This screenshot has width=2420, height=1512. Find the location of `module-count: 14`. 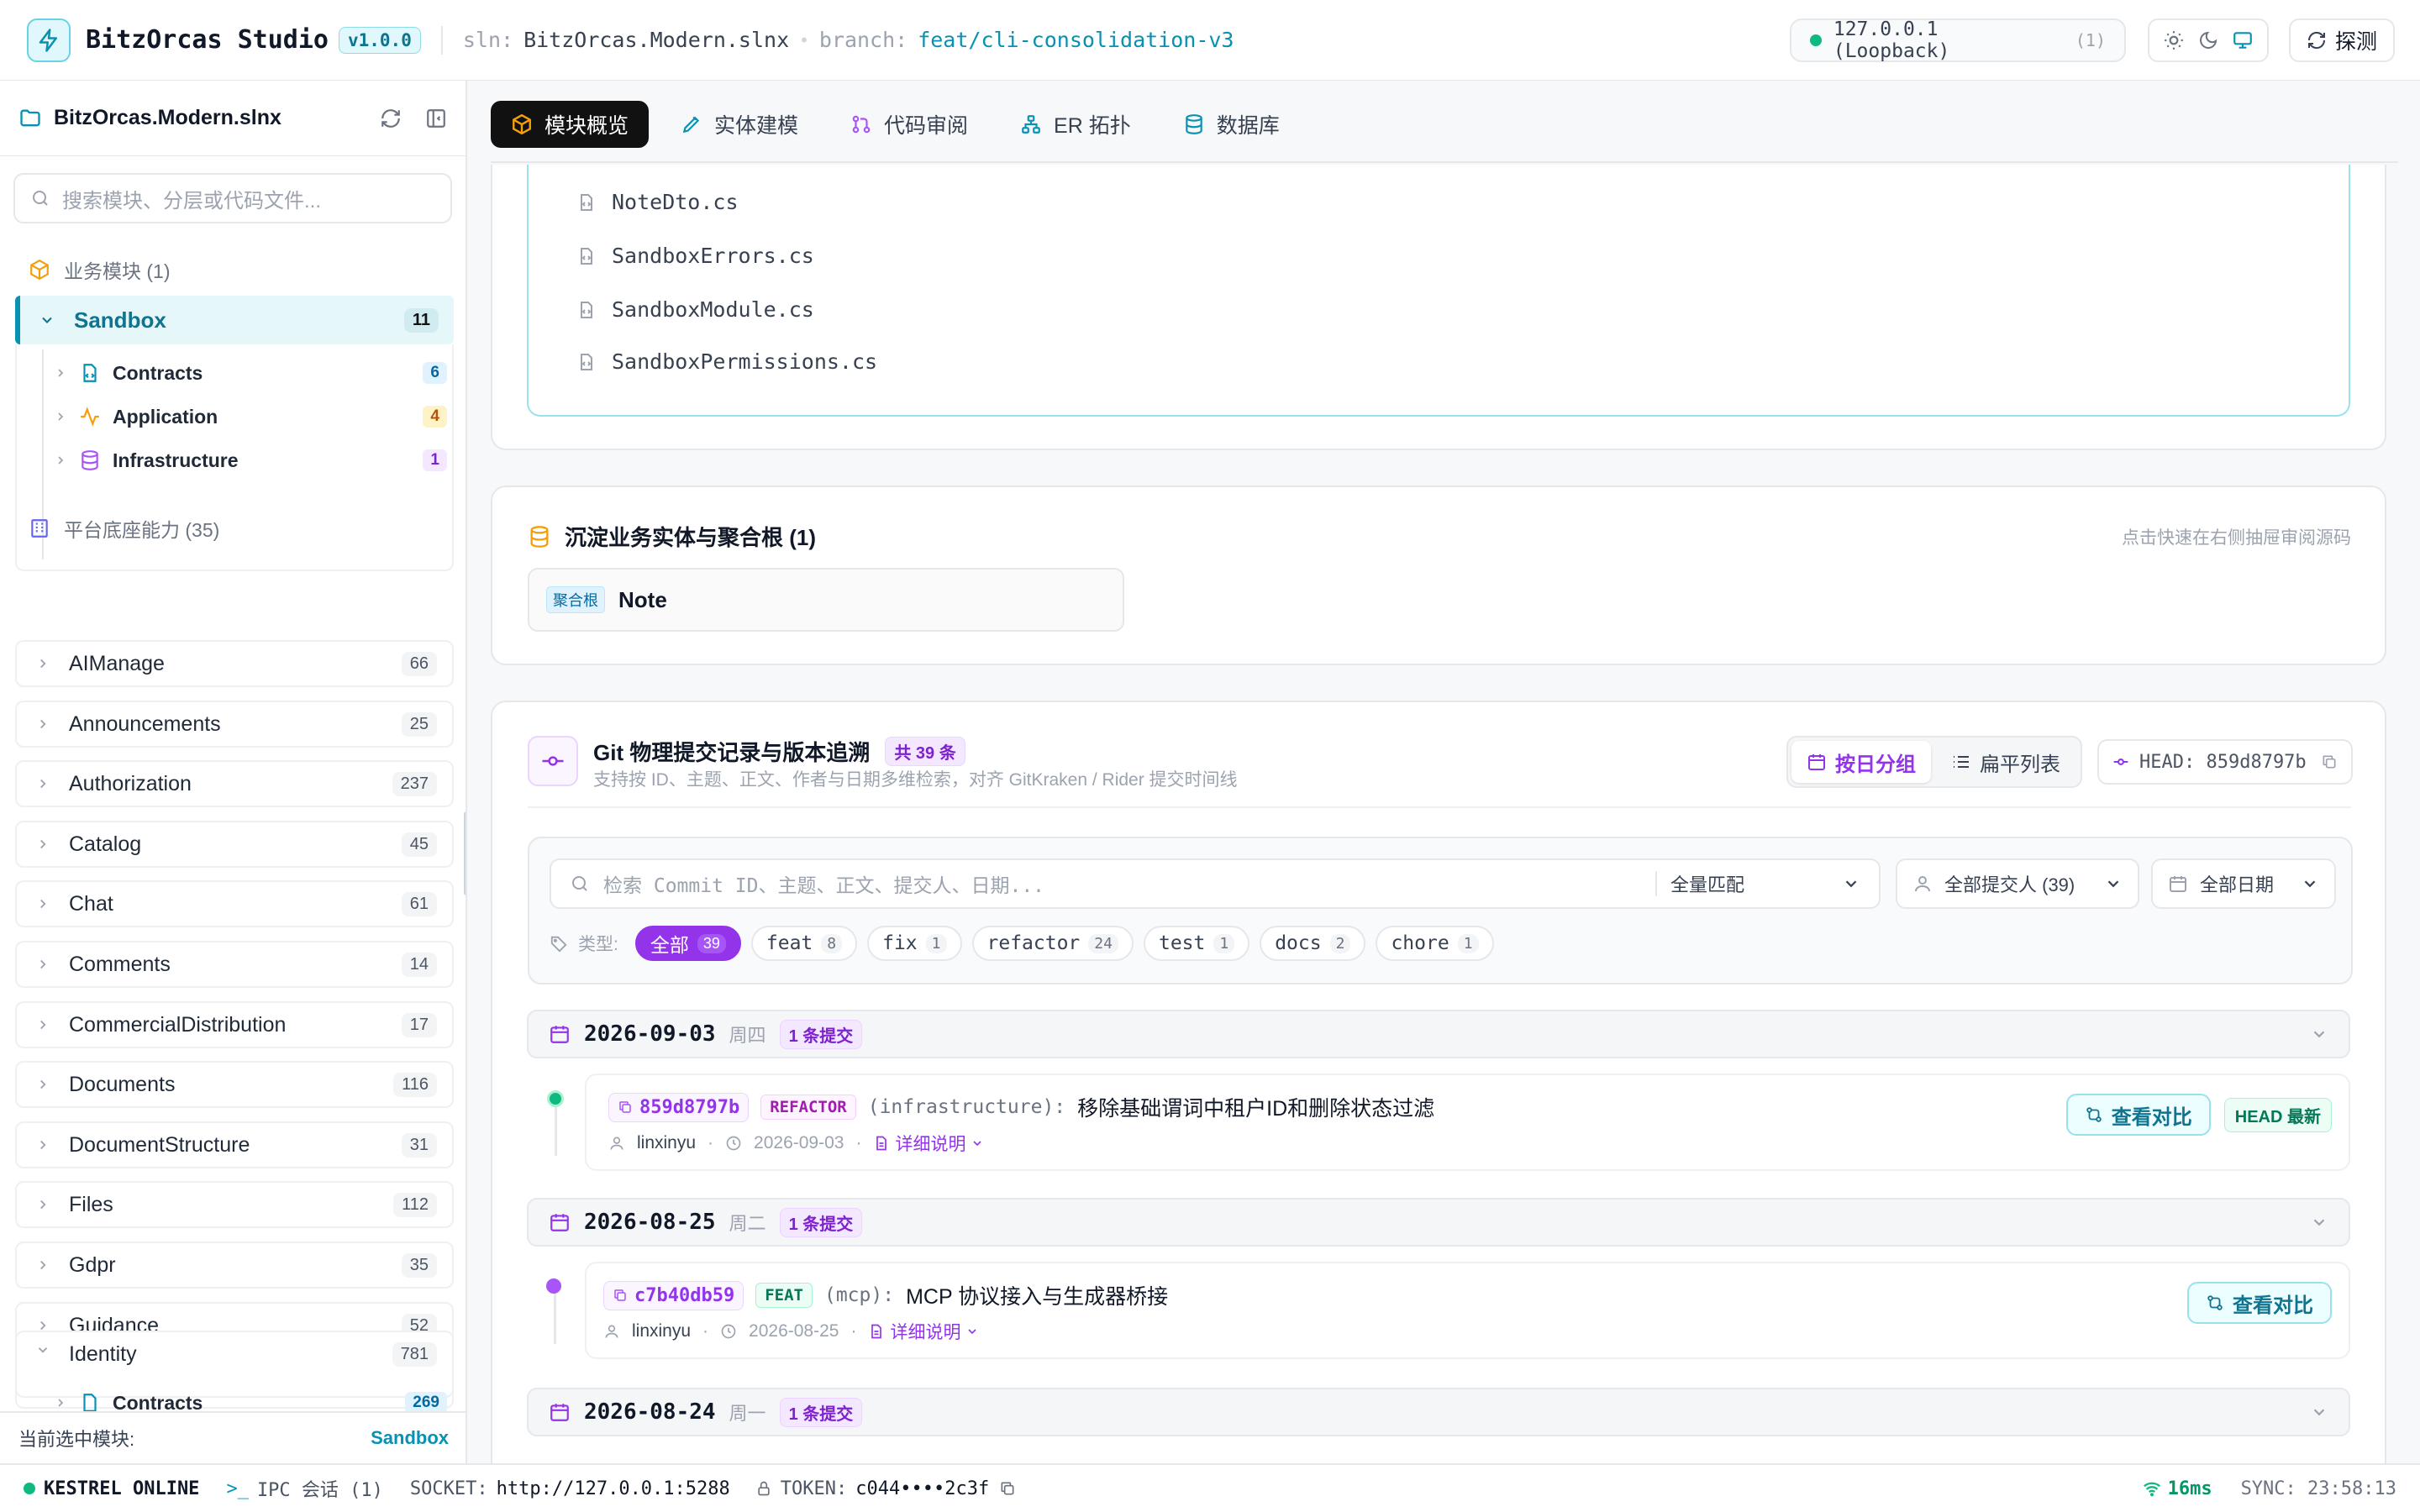

module-count: 14 is located at coordinates (419, 964).